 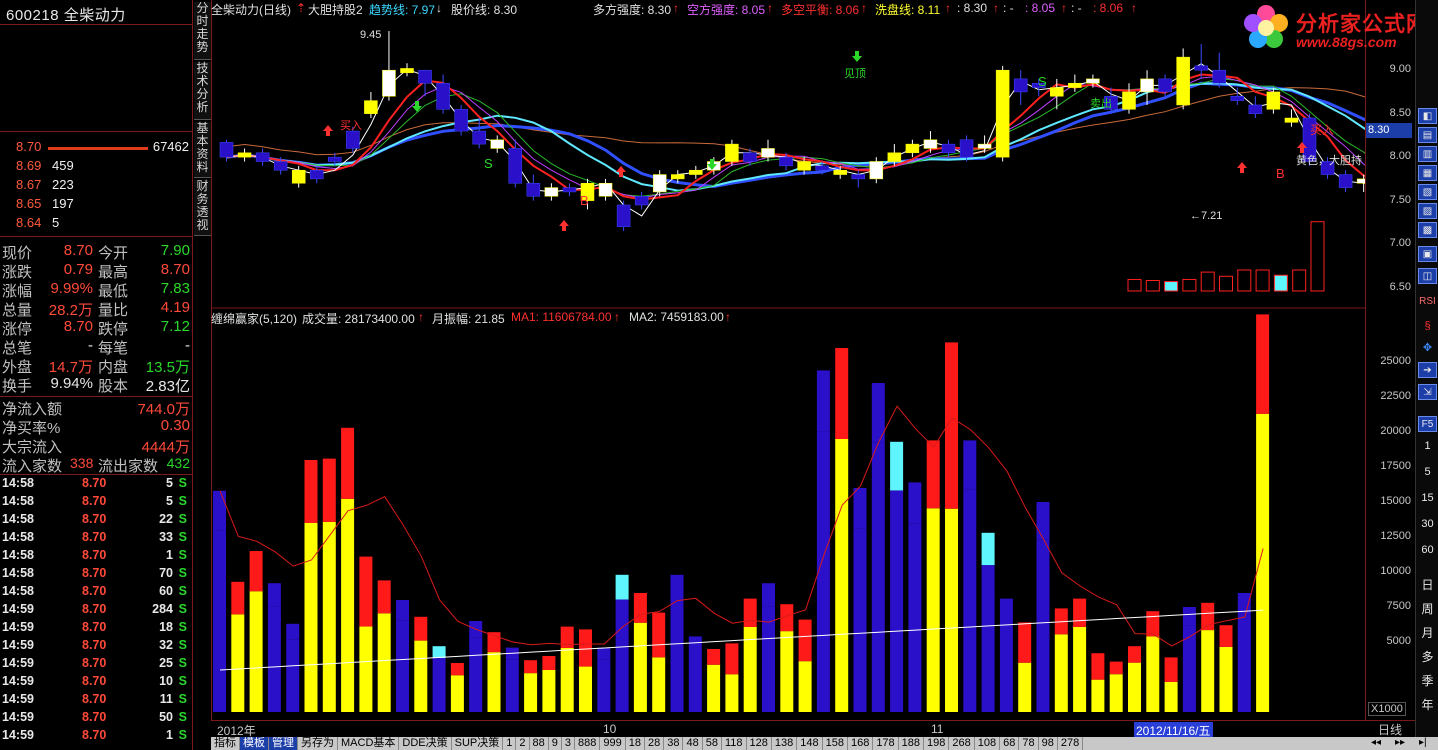 What do you see at coordinates (1427, 524) in the screenshot?
I see `period-30min: 30` at bounding box center [1427, 524].